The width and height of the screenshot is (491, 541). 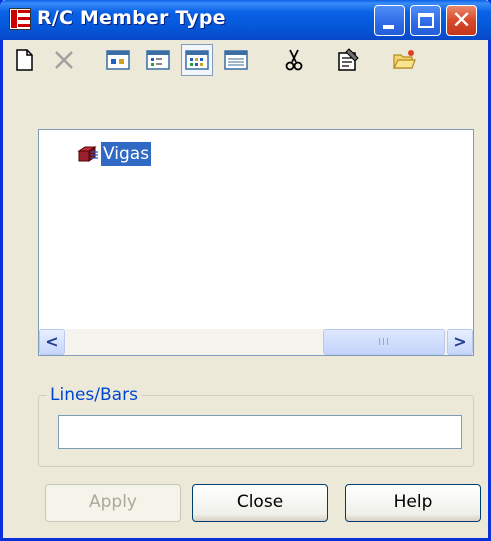 What do you see at coordinates (126, 154) in the screenshot?
I see `tree-item-label: Vigas` at bounding box center [126, 154].